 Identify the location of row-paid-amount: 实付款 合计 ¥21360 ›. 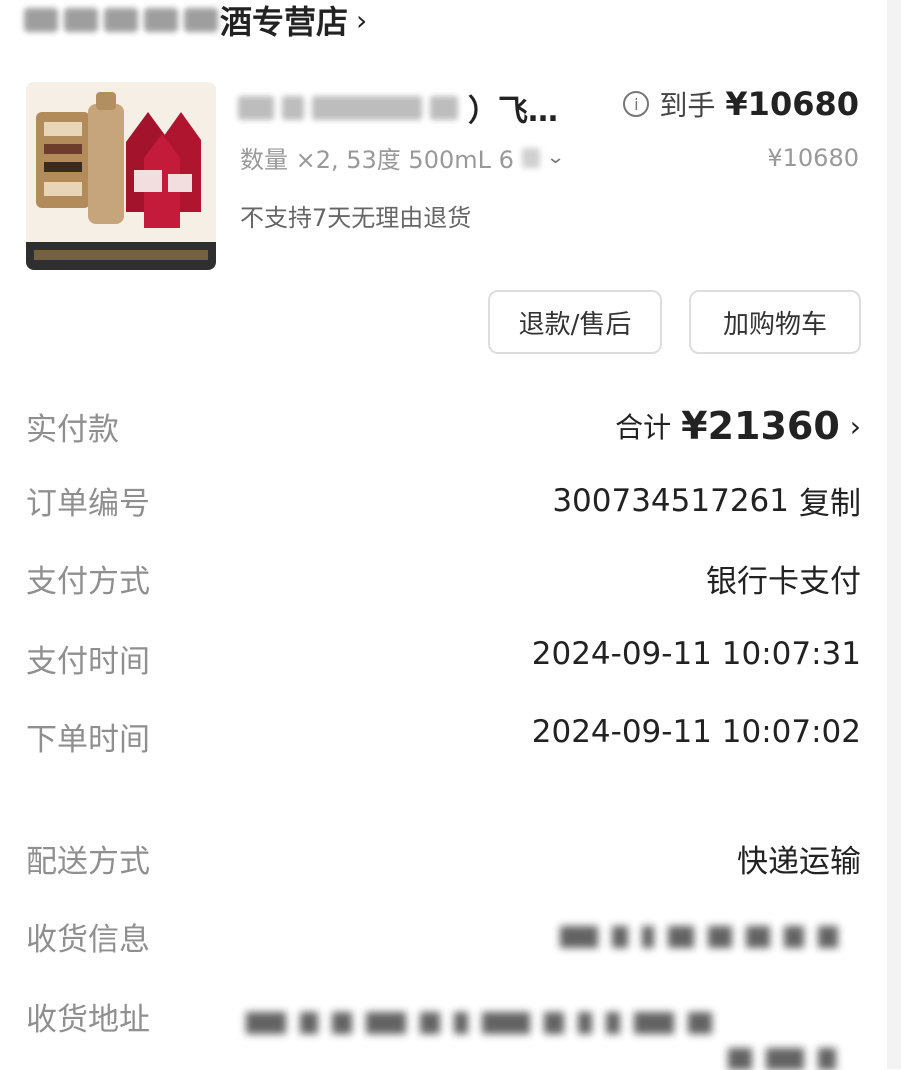
(443, 429).